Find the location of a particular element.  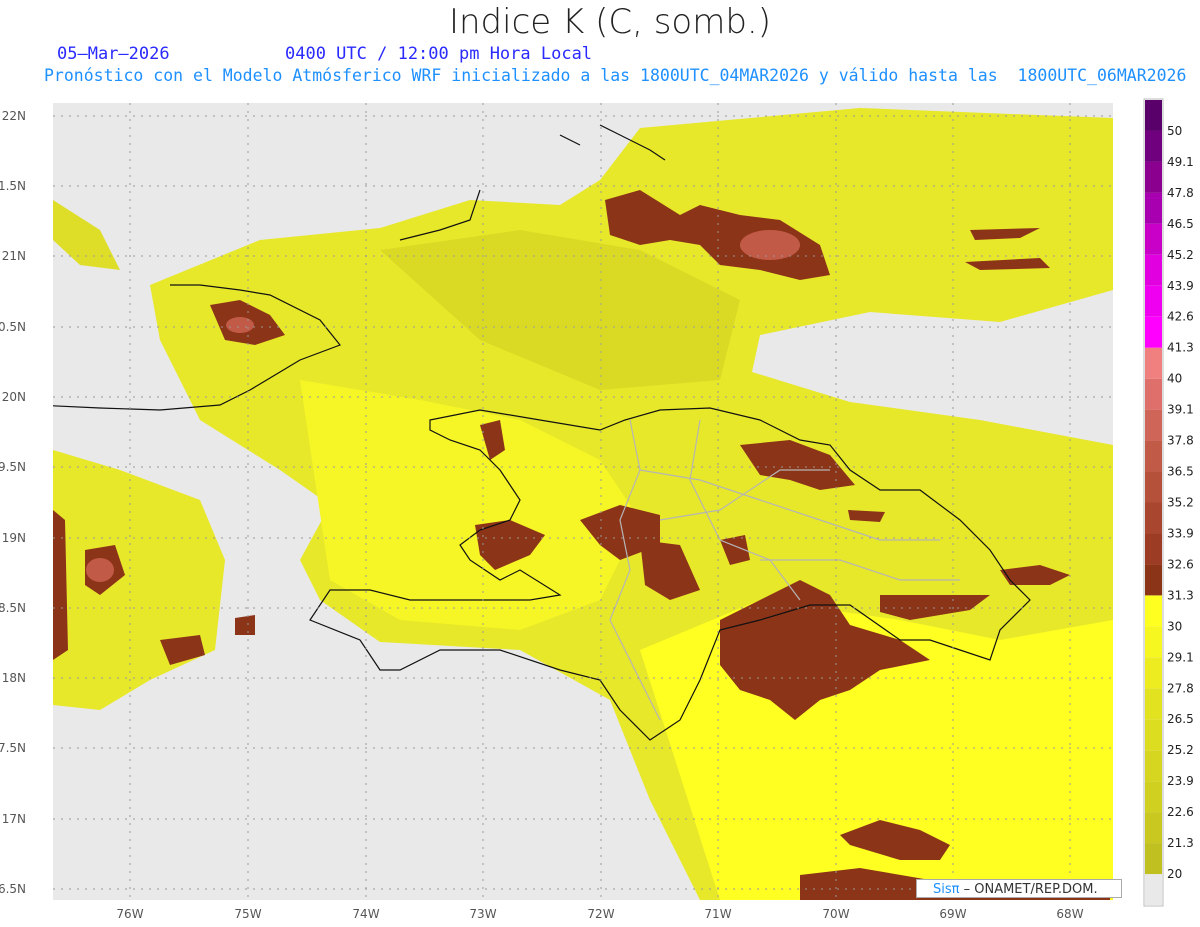

lon-label: 76W is located at coordinates (129, 914).